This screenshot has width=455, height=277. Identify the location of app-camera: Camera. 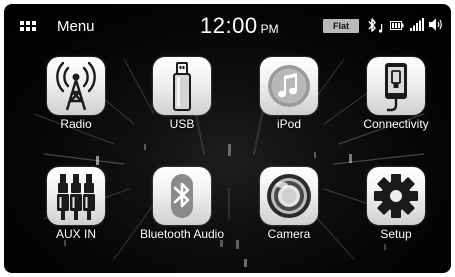
(289, 204).